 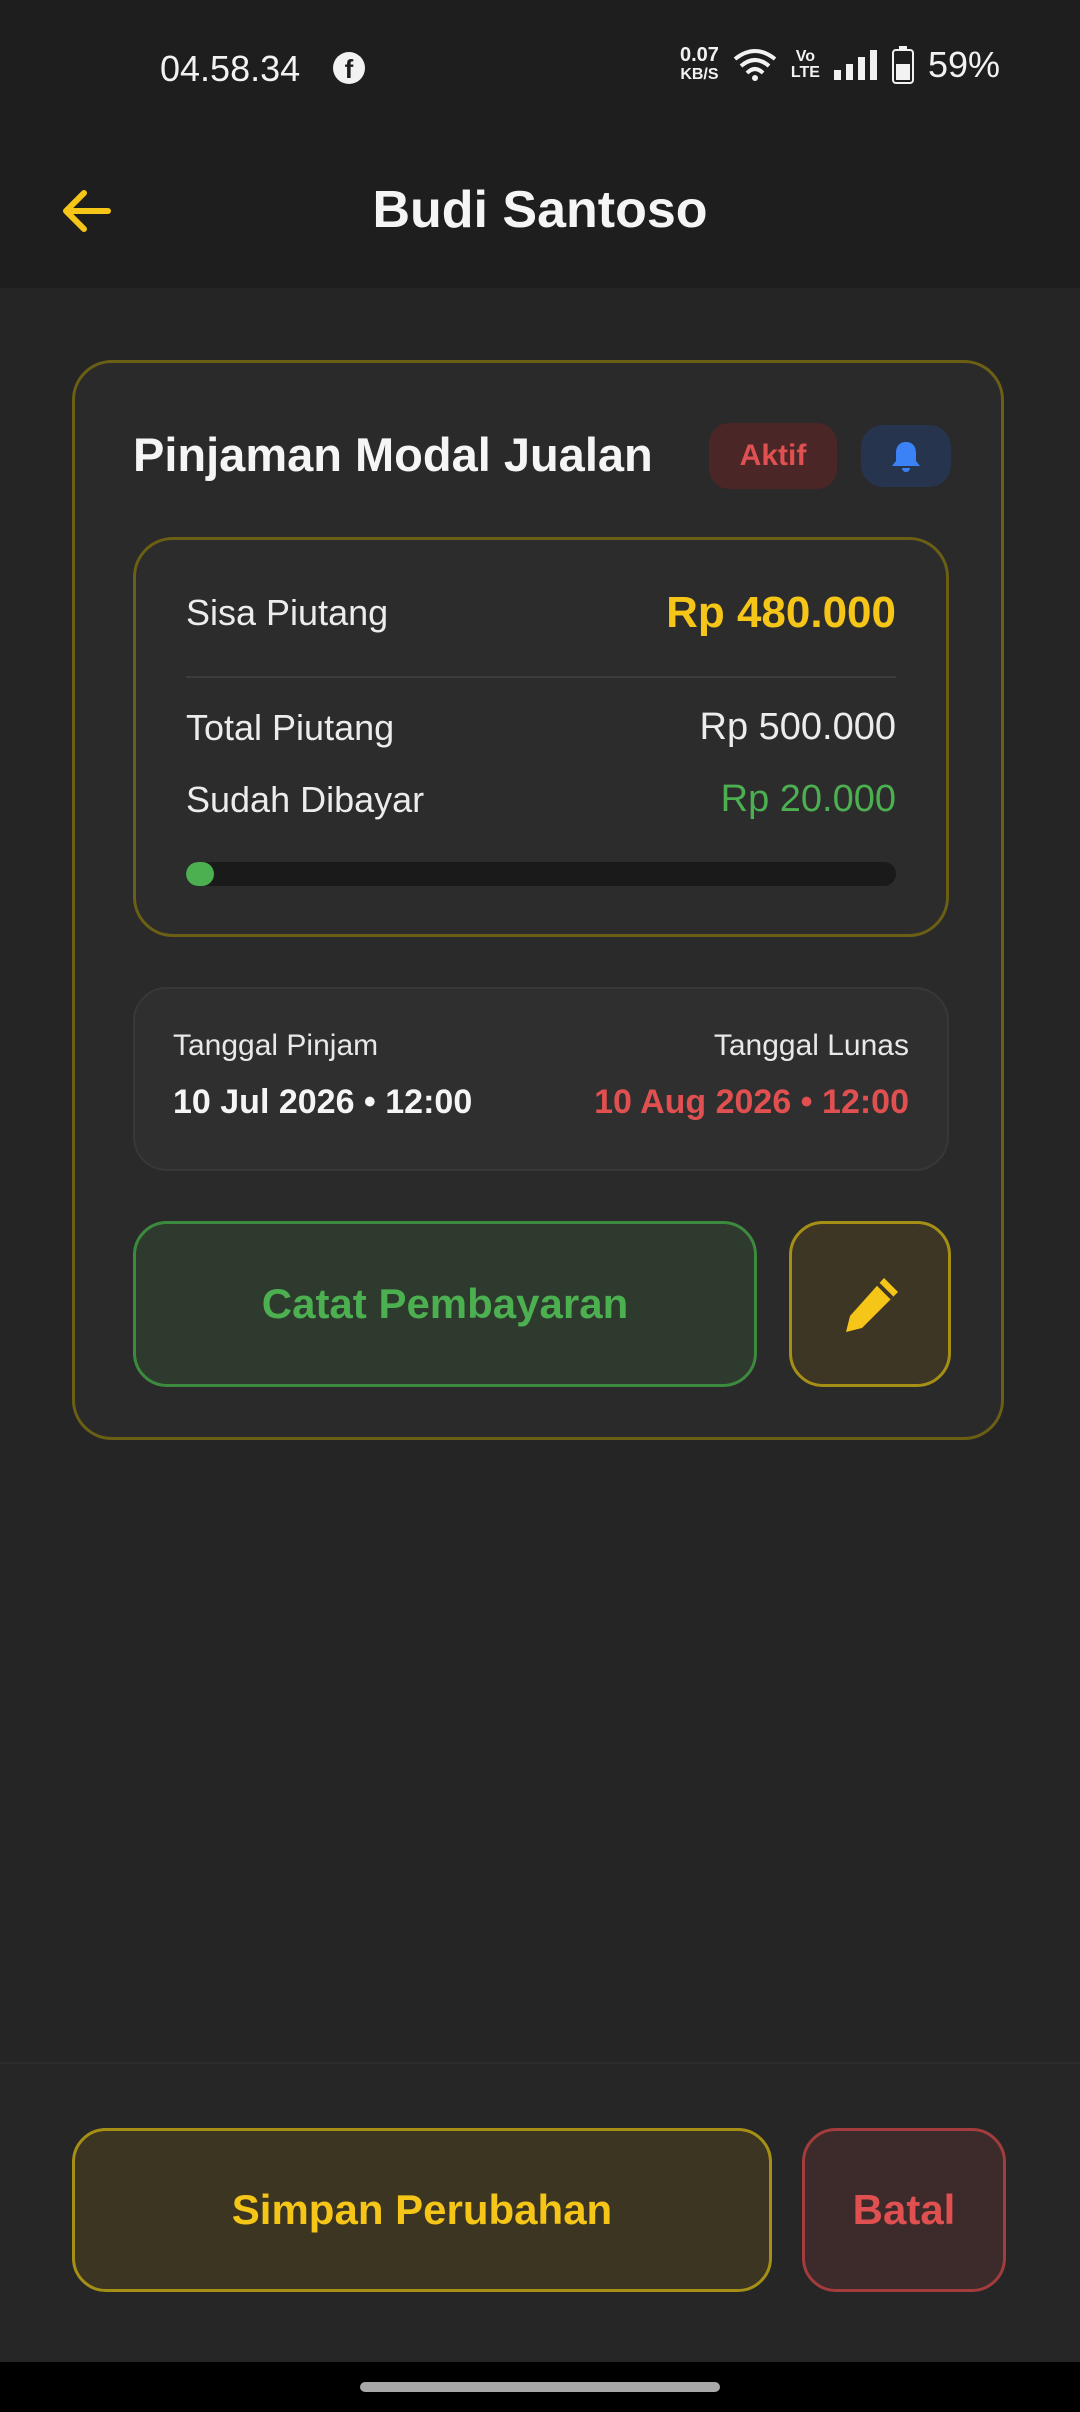 I want to click on total-label: Total Piutang, so click(x=290, y=727).